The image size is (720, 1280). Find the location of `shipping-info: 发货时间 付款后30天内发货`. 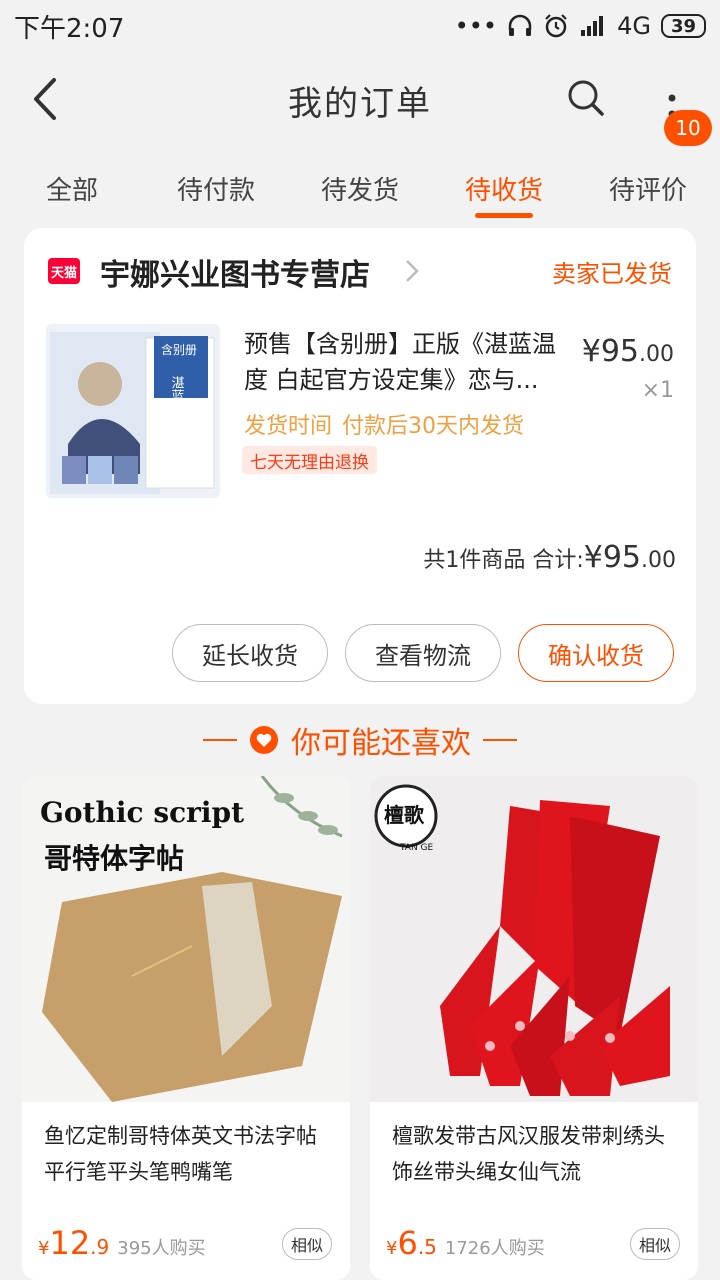

shipping-info: 发货时间 付款后30天内发货 is located at coordinates (389, 424).